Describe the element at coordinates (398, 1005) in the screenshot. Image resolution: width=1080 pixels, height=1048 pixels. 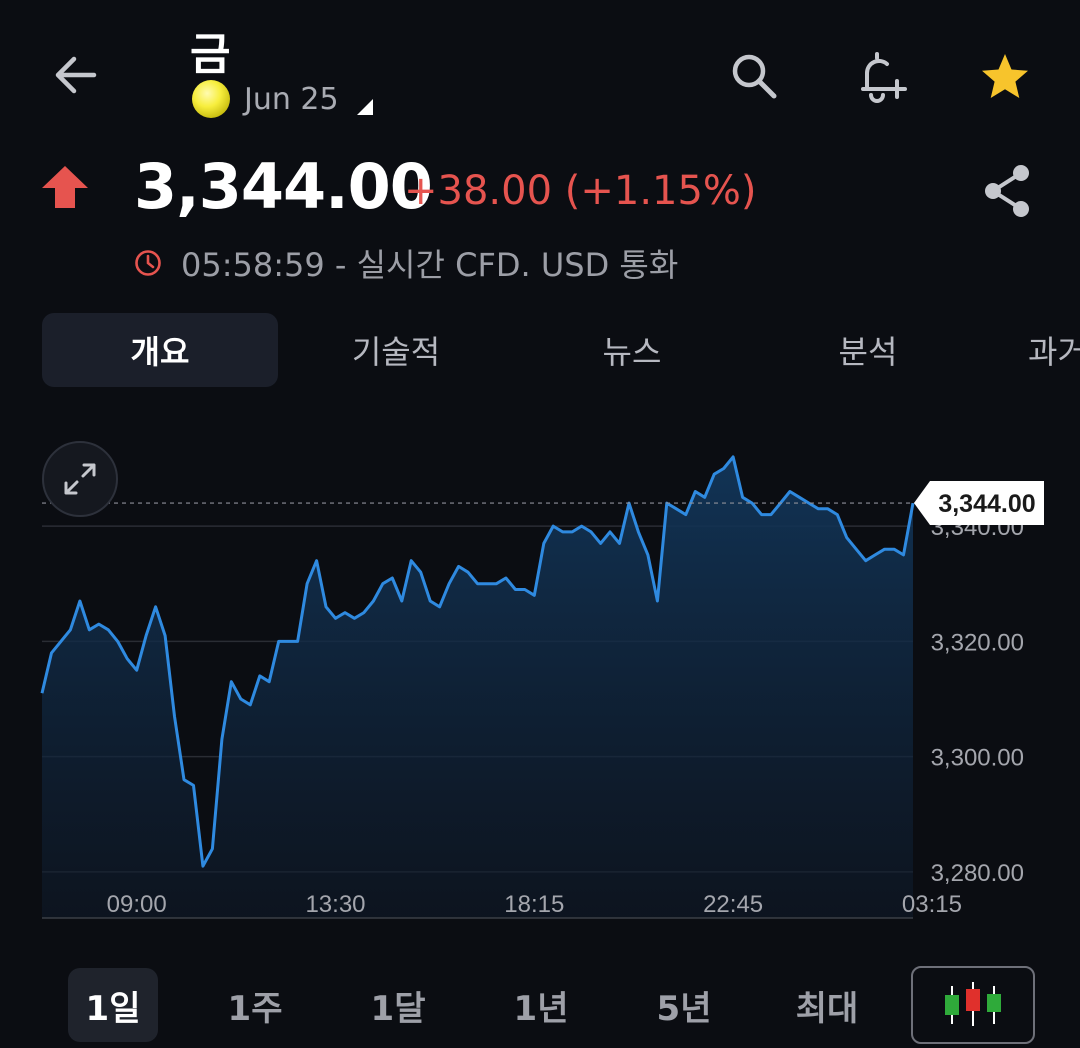
I see `range-1m: 1달` at that location.